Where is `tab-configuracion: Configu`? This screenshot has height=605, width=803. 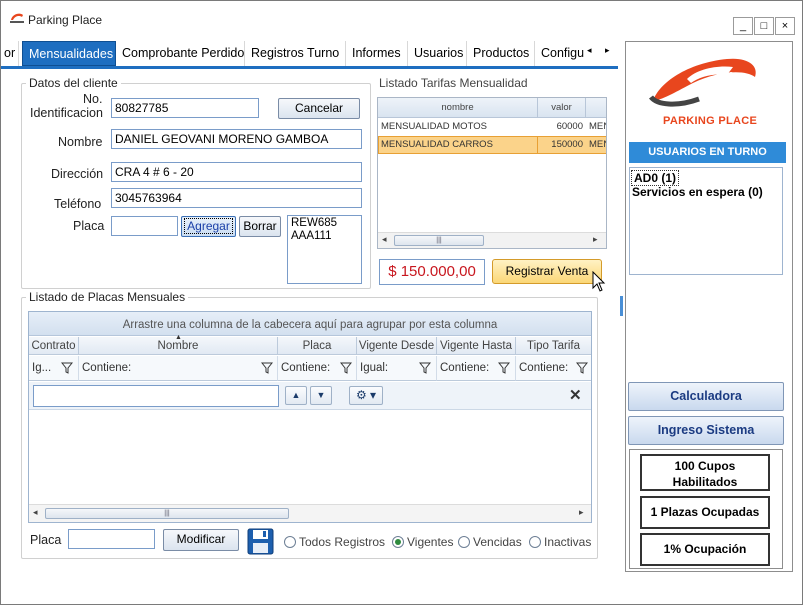 tab-configuracion: Configu is located at coordinates (560, 53).